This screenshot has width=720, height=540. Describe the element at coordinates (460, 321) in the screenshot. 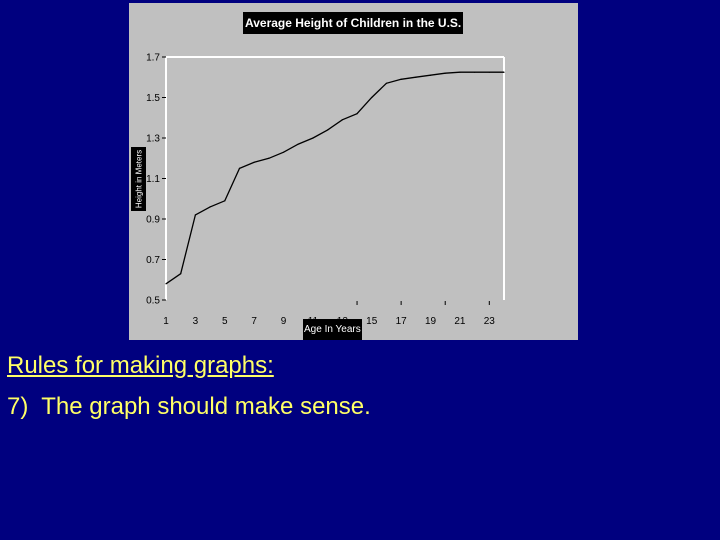

I see `x-tick-label: 21` at that location.